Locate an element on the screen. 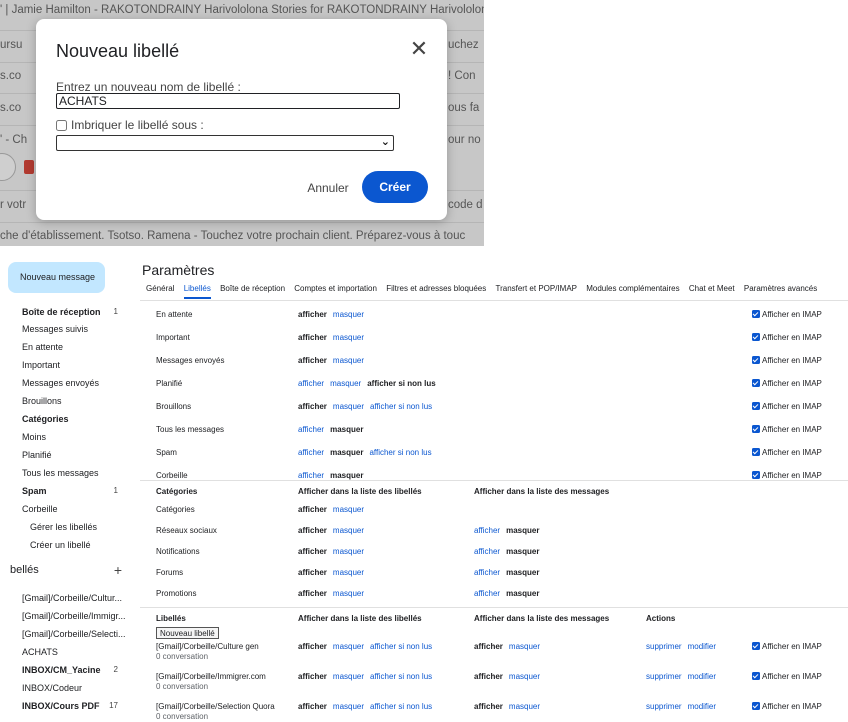 The image size is (848, 722). sidebar-label: INBOX/Codeur is located at coordinates (67, 688).